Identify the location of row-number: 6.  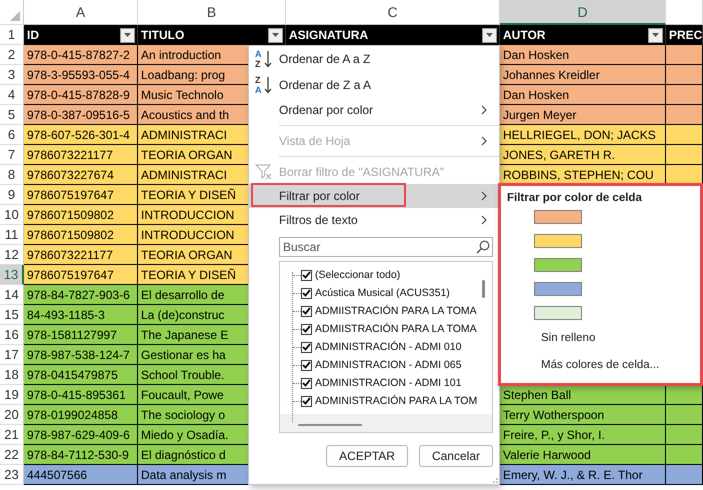
(12, 135).